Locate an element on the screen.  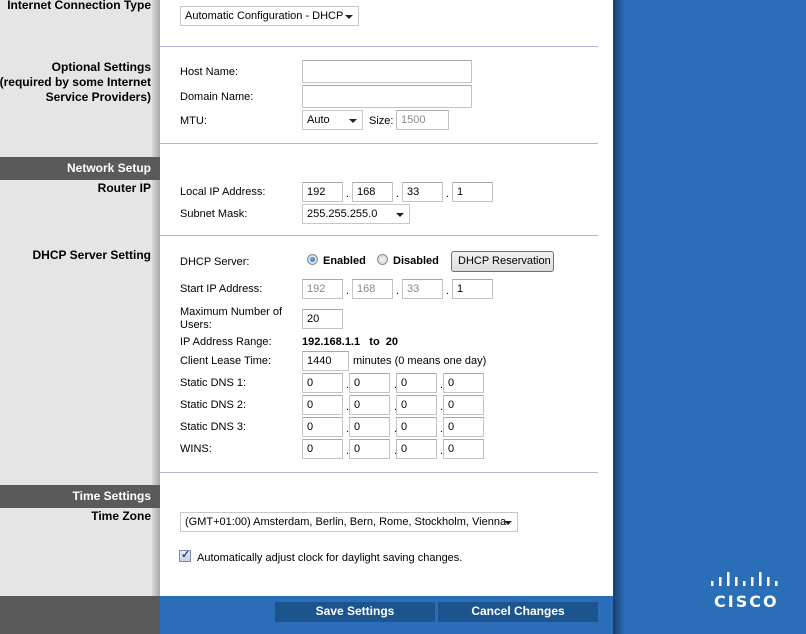
section-network-setup: Network Setup is located at coordinates (80, 168).